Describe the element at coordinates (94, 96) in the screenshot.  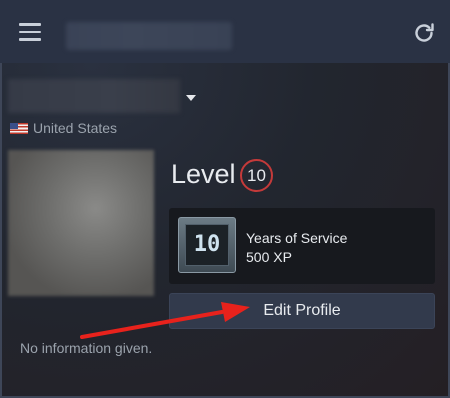
I see `blurred-username` at that location.